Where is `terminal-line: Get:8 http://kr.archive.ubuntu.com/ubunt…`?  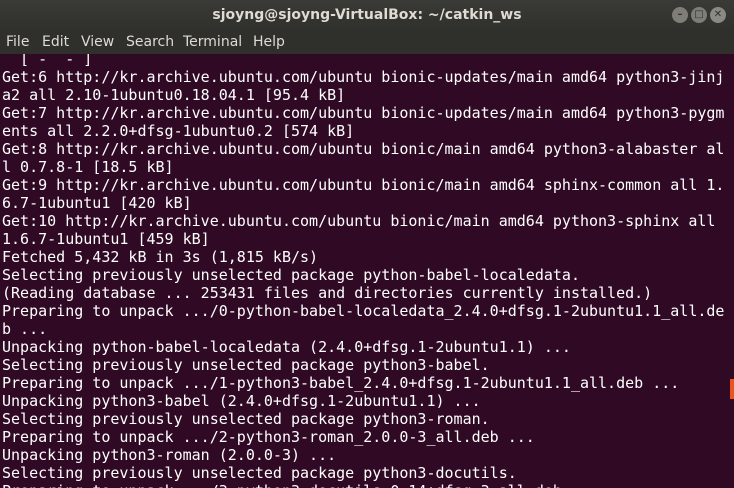 terminal-line: Get:8 http://kr.archive.ubuntu.com/ubunt… is located at coordinates (363, 149).